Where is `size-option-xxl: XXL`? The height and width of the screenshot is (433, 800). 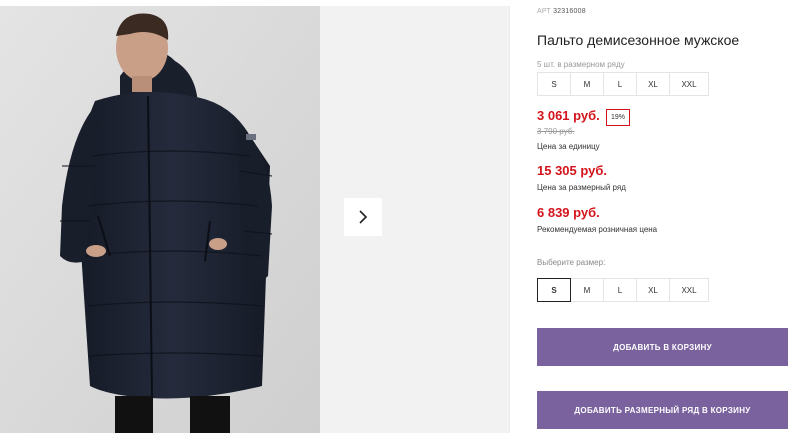 size-option-xxl: XXL is located at coordinates (689, 290).